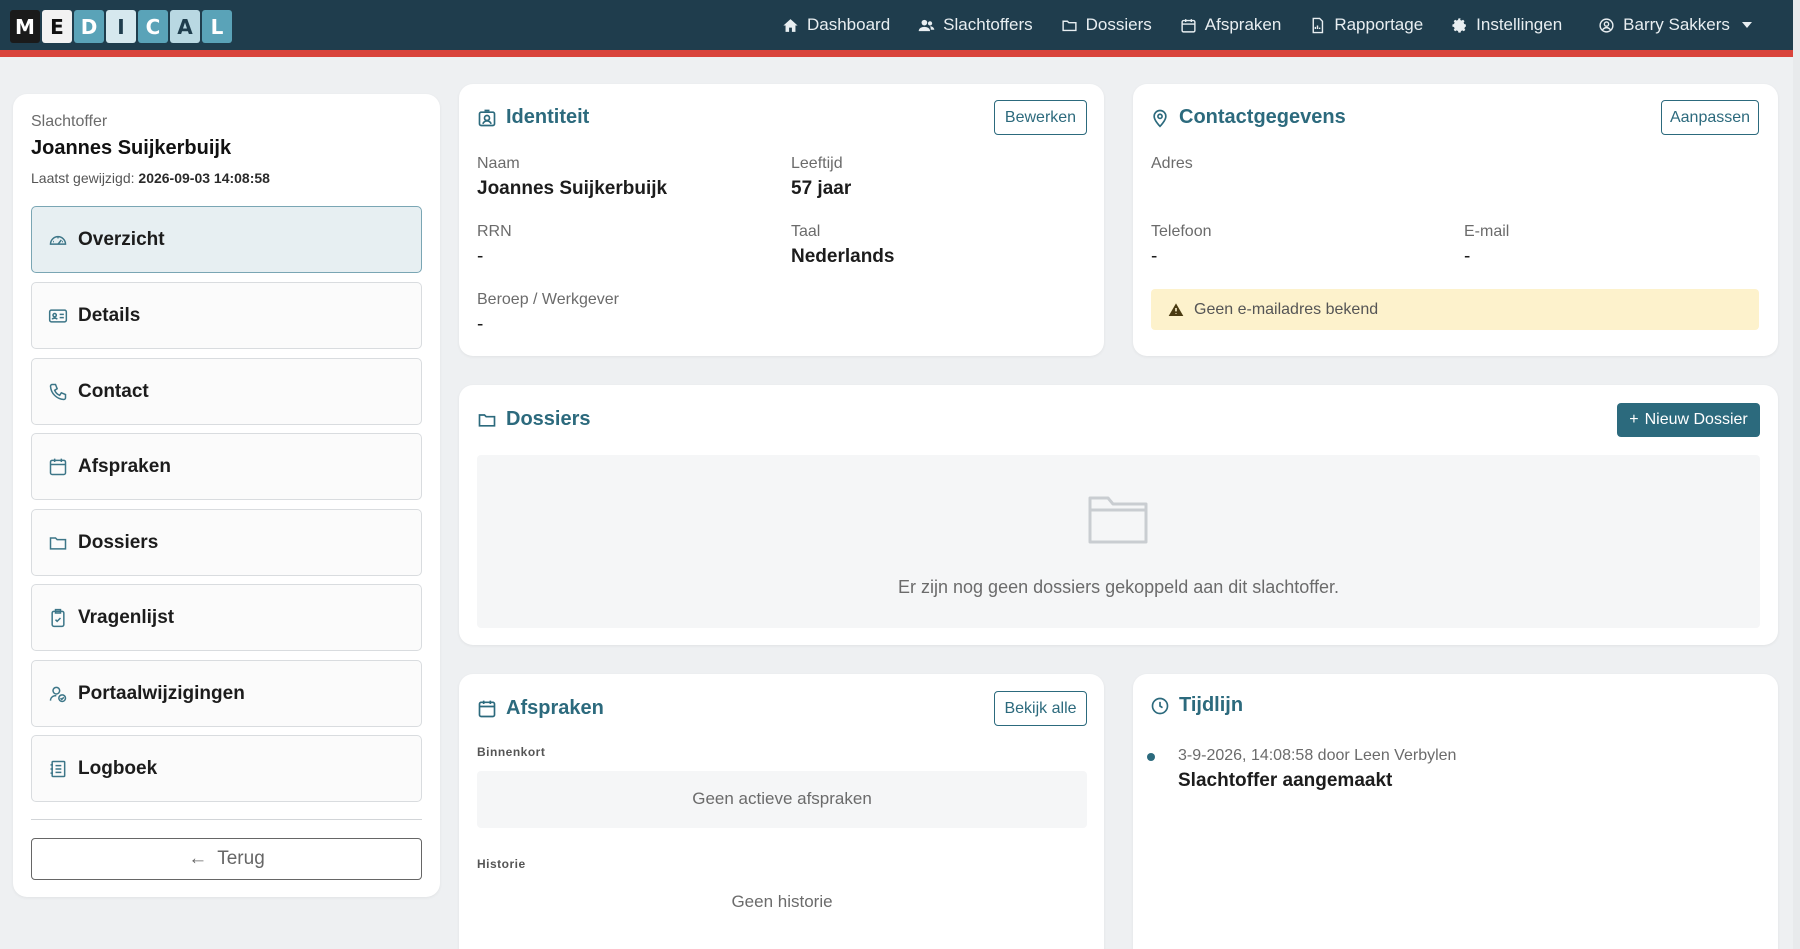 The height and width of the screenshot is (949, 1800). I want to click on leeftijd-value: 57 jaar, so click(821, 188).